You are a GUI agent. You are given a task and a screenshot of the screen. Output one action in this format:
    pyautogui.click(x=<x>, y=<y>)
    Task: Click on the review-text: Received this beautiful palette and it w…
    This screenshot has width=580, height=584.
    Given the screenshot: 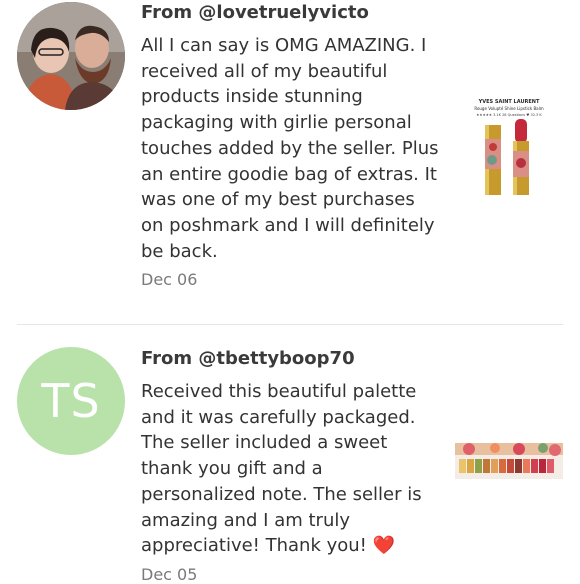 What is the action you would take?
    pyautogui.click(x=281, y=469)
    